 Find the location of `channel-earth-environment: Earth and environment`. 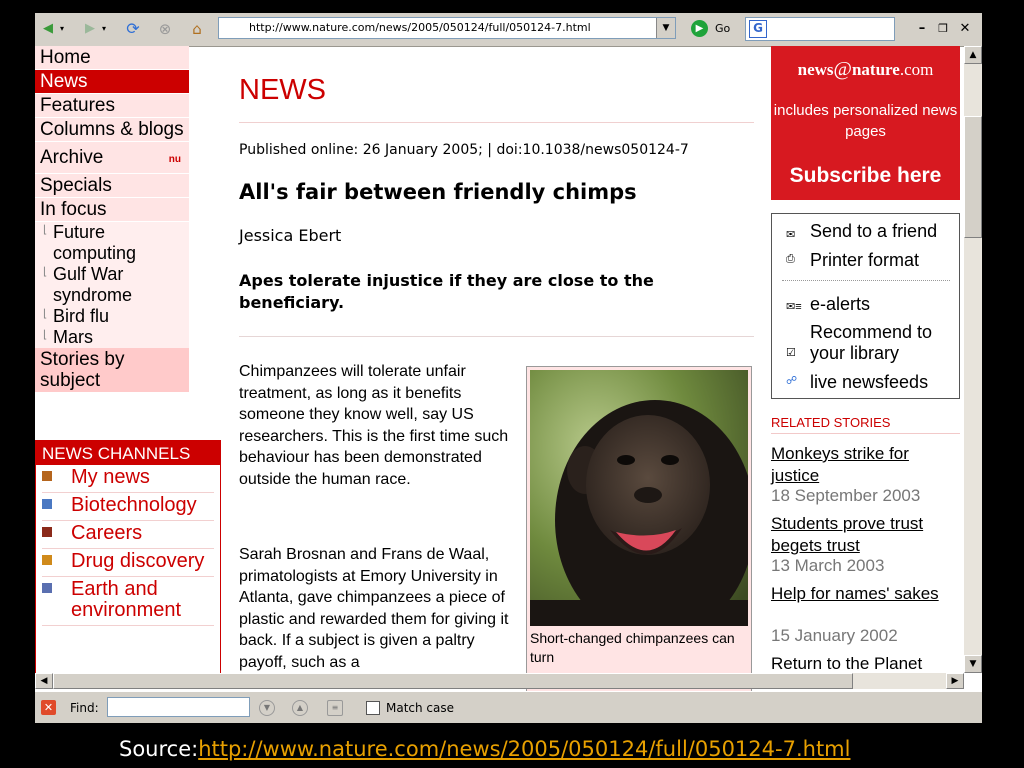

channel-earth-environment: Earth and environment is located at coordinates (128, 601).